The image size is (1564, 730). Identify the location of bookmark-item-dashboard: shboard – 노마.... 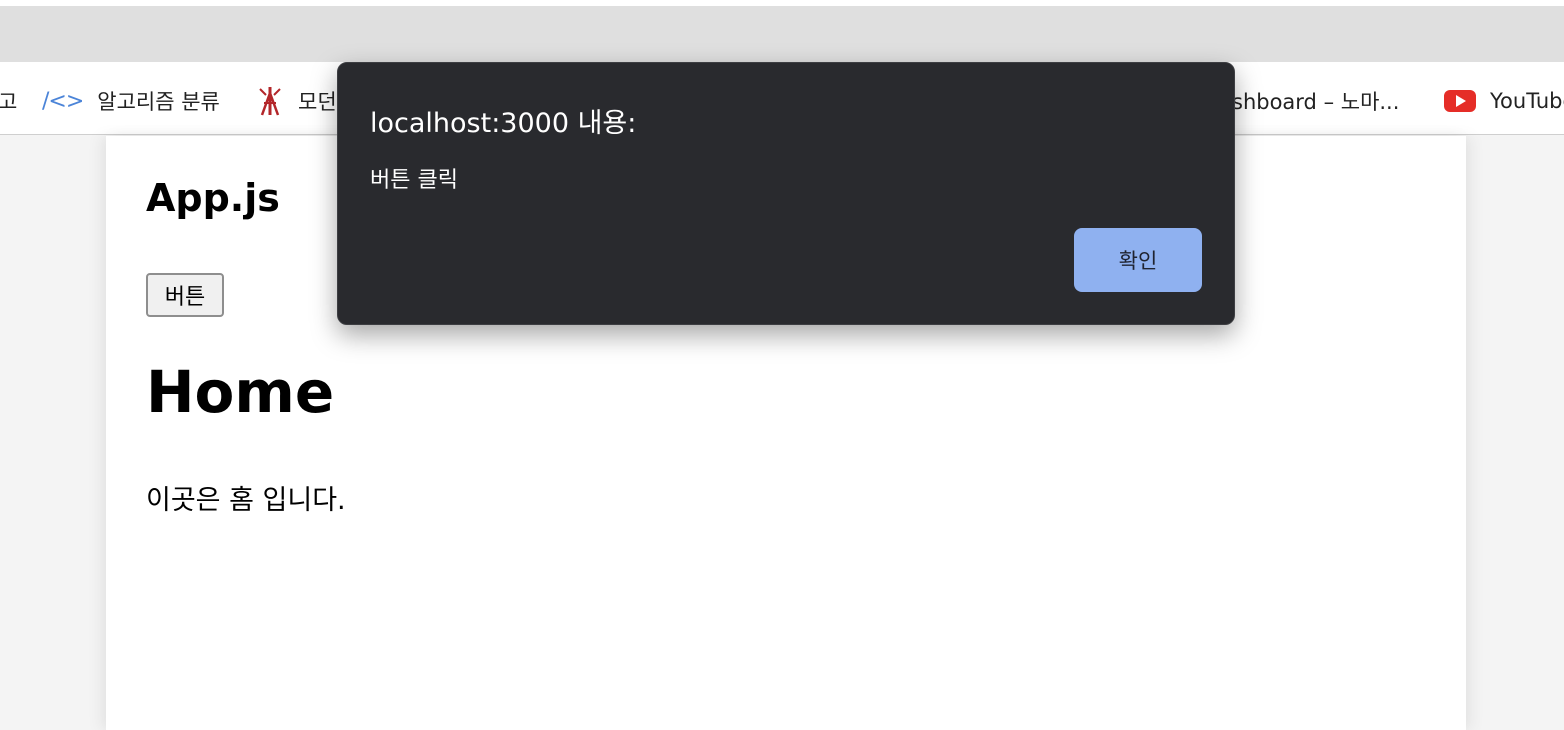
(1315, 101).